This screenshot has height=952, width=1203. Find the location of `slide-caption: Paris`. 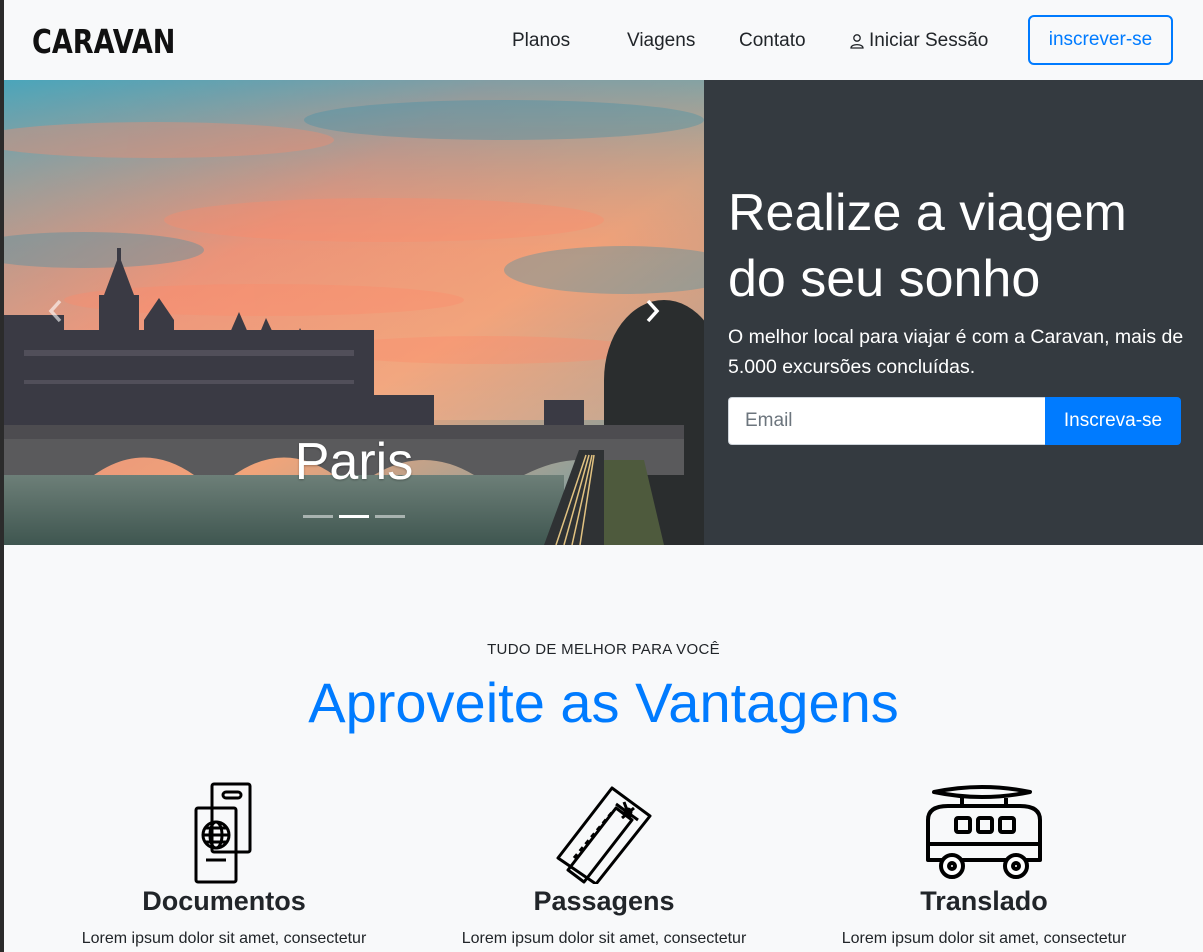

slide-caption: Paris is located at coordinates (354, 462).